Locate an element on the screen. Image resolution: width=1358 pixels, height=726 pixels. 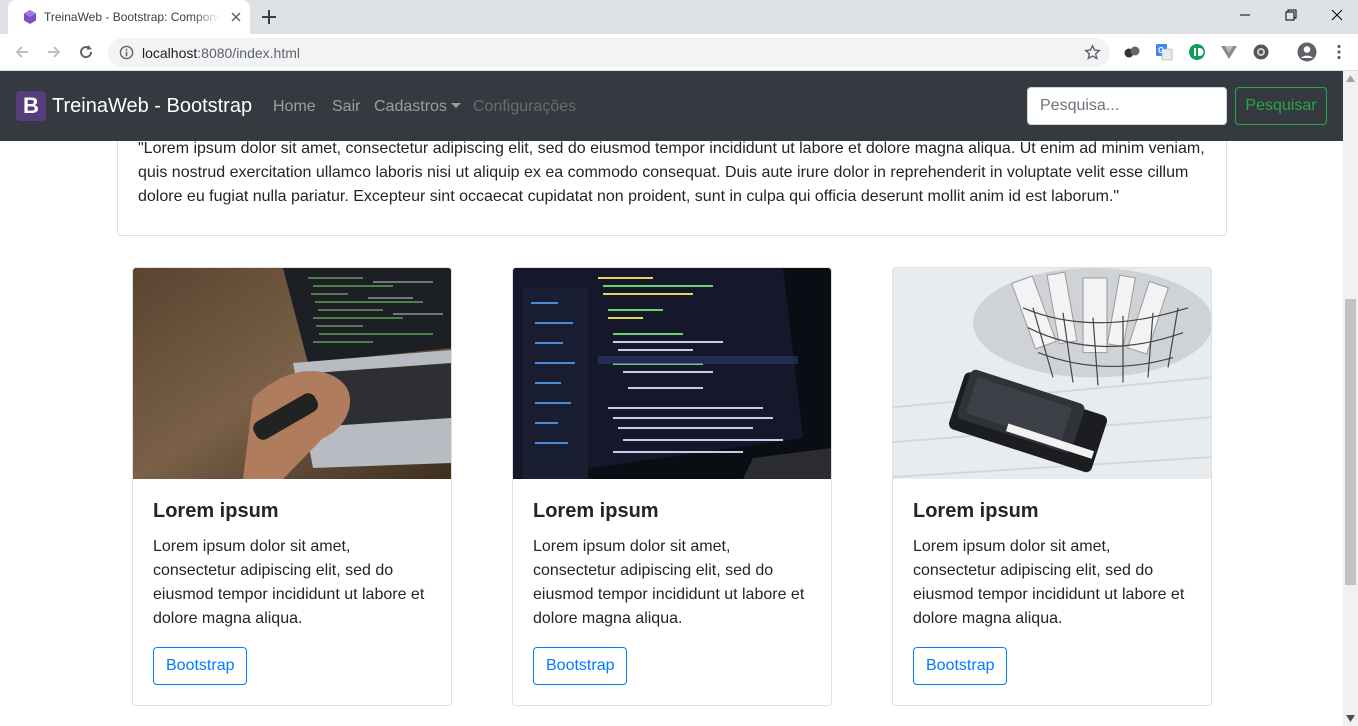
extension-green-icon is located at coordinates (1197, 52).